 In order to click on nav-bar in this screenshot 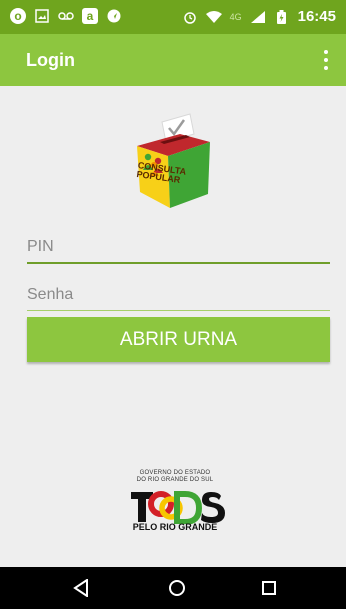, I will do `click(173, 588)`.